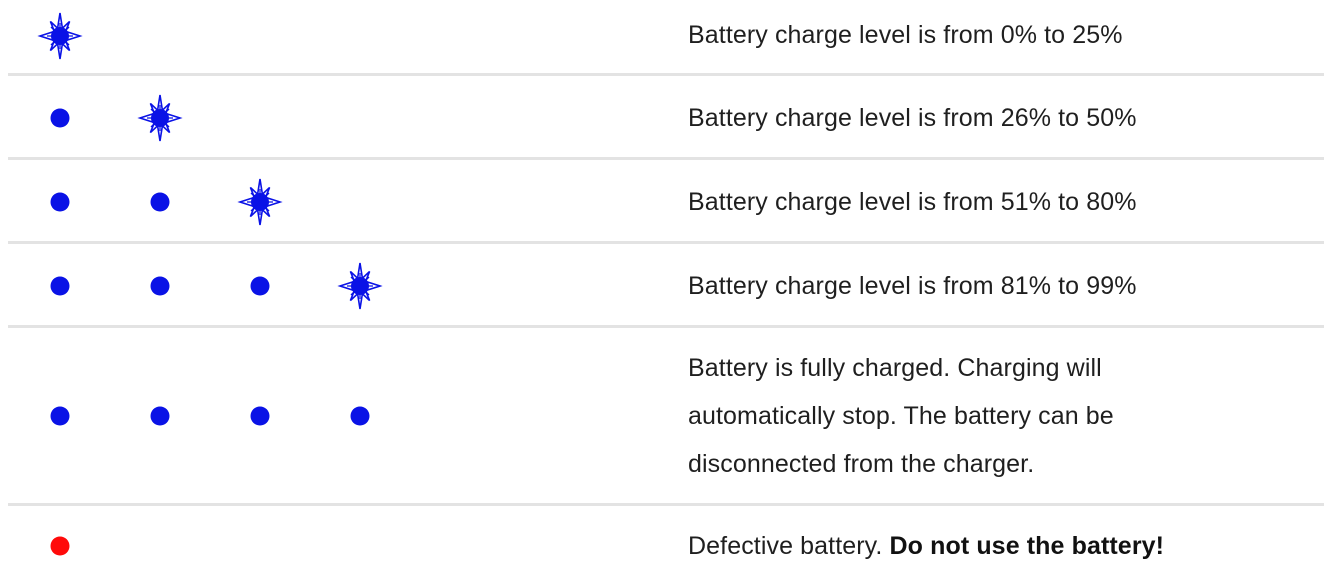 This screenshot has height=570, width=1324. Describe the element at coordinates (912, 118) in the screenshot. I see `status-description: Battery charge level is from 26% to 50%` at that location.